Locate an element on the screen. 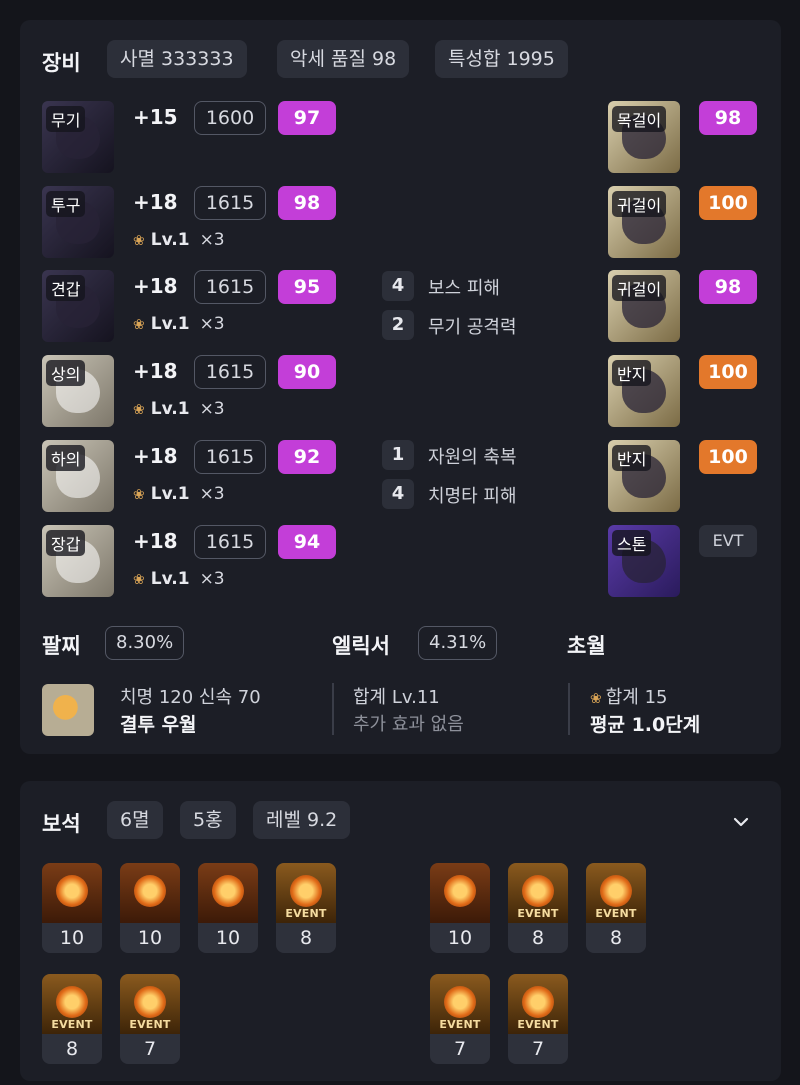 This screenshot has height=1085, width=800. slot-label: 귀걸이 is located at coordinates (639, 204).